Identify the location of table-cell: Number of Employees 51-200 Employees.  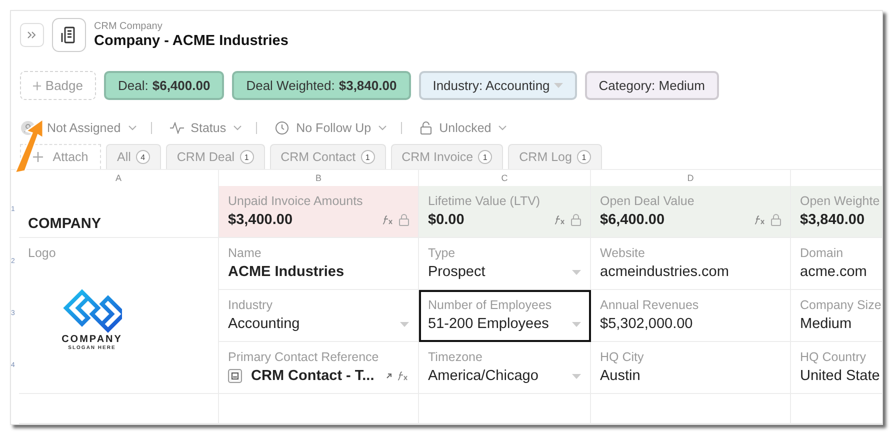
(505, 316).